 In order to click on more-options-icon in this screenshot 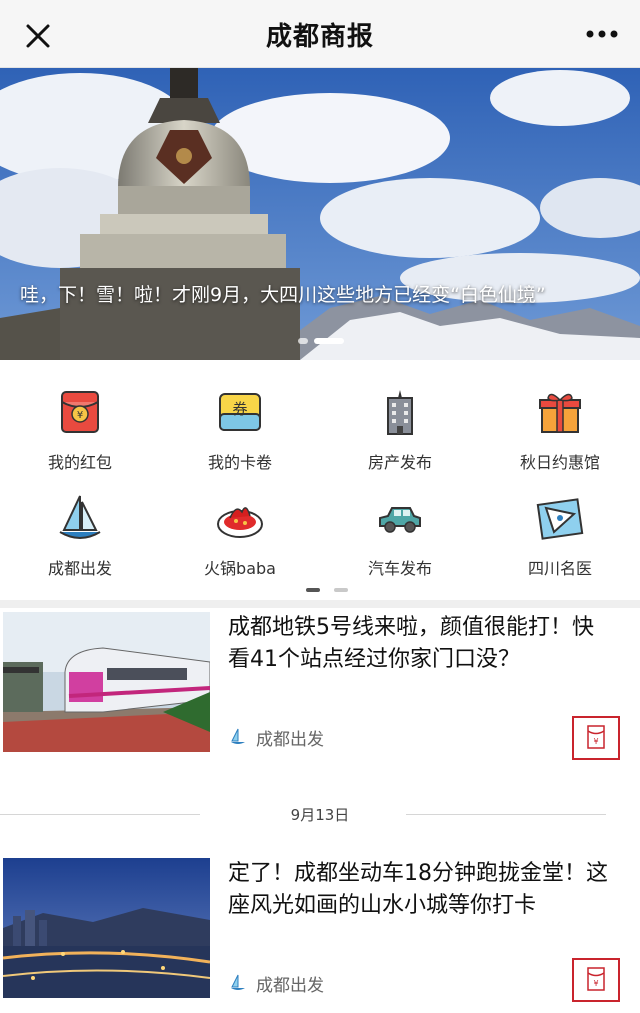, I will do `click(602, 34)`.